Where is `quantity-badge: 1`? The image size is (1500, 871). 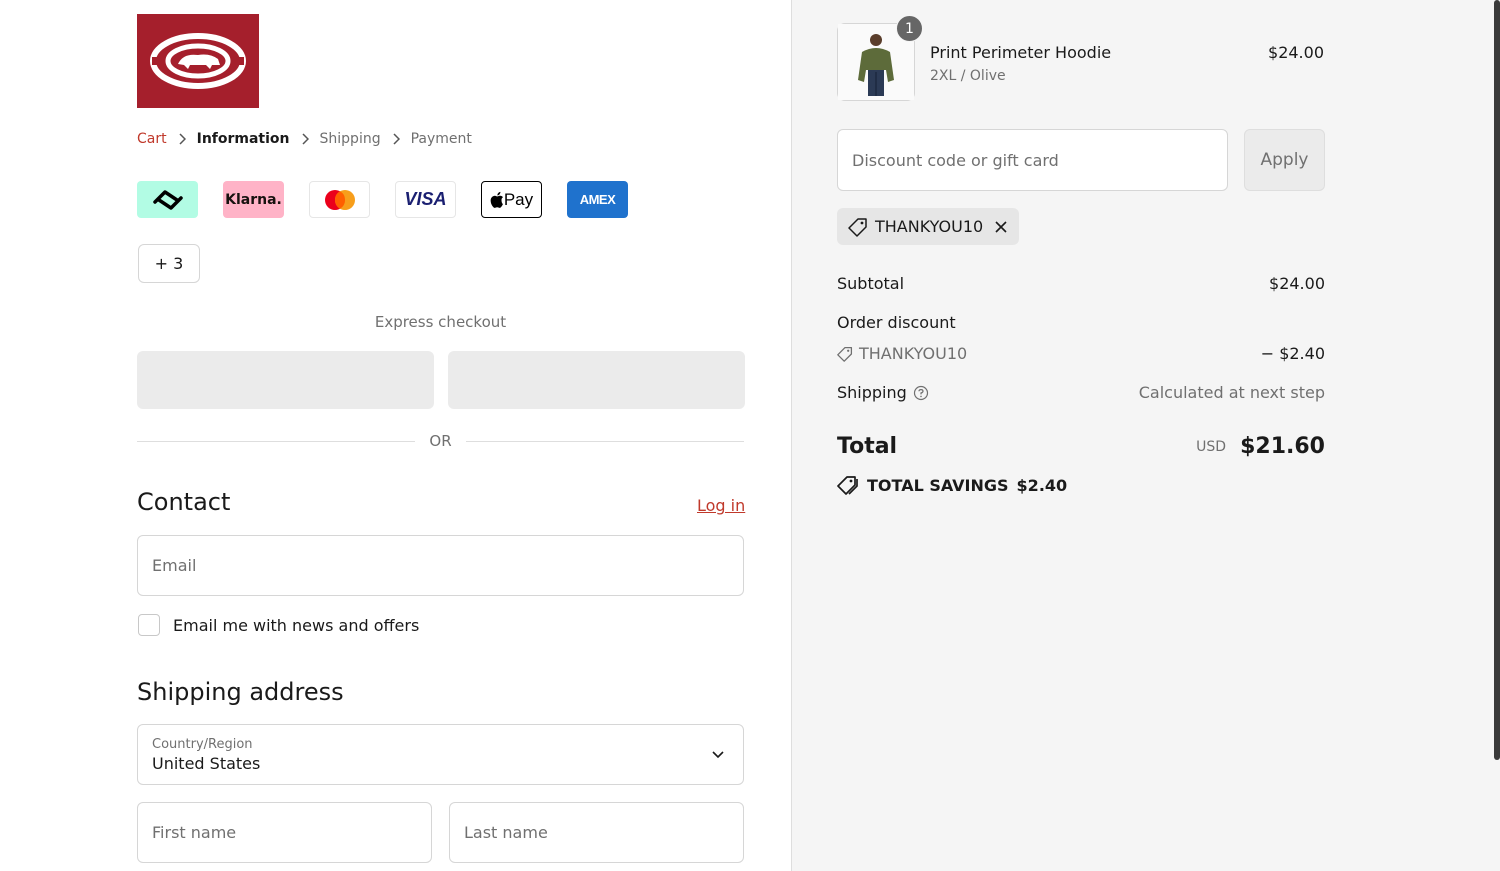 quantity-badge: 1 is located at coordinates (909, 28).